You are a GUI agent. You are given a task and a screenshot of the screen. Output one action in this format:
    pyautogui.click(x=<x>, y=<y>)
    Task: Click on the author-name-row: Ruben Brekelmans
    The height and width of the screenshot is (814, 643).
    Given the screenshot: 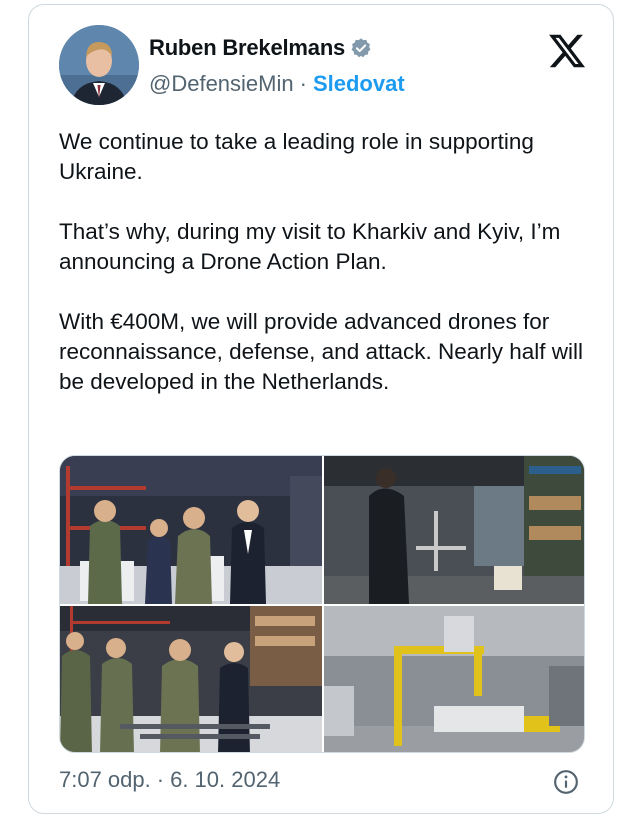 What is the action you would take?
    pyautogui.click(x=260, y=48)
    